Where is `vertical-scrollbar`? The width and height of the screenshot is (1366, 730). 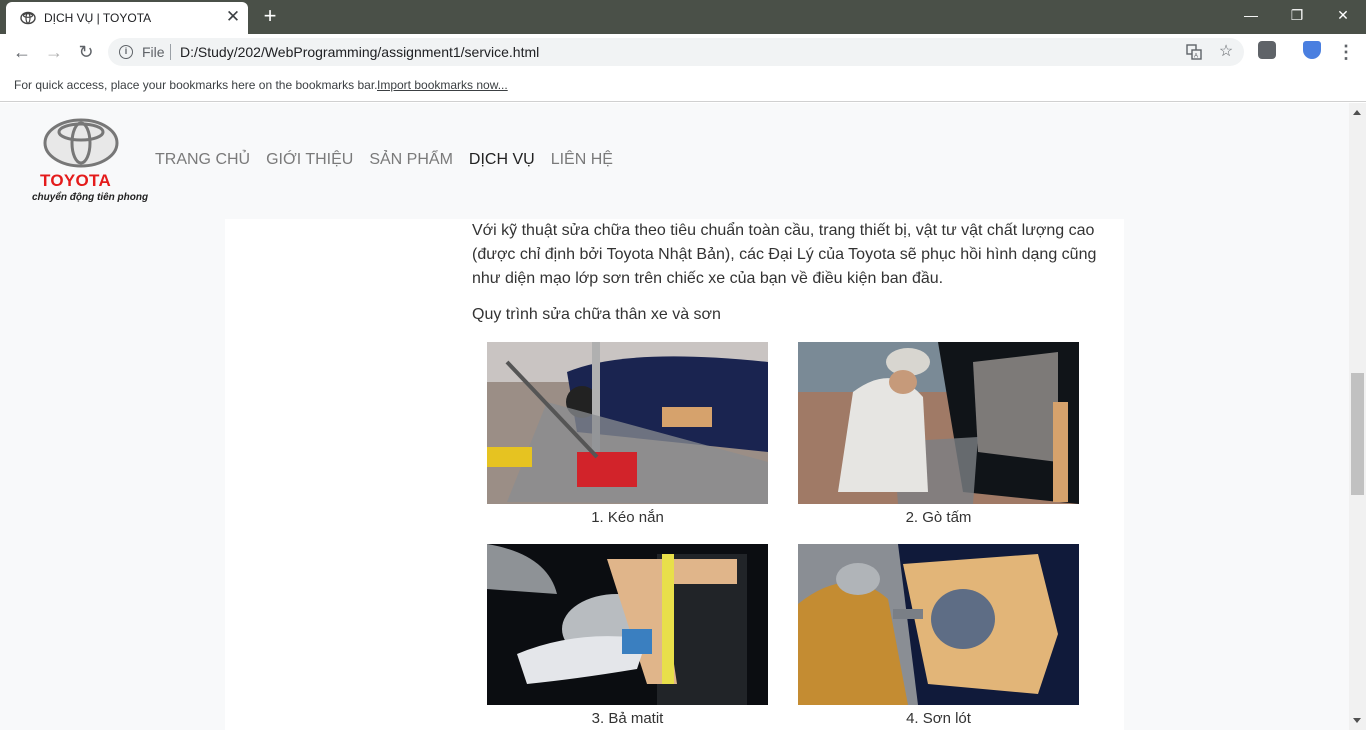 vertical-scrollbar is located at coordinates (1357, 416).